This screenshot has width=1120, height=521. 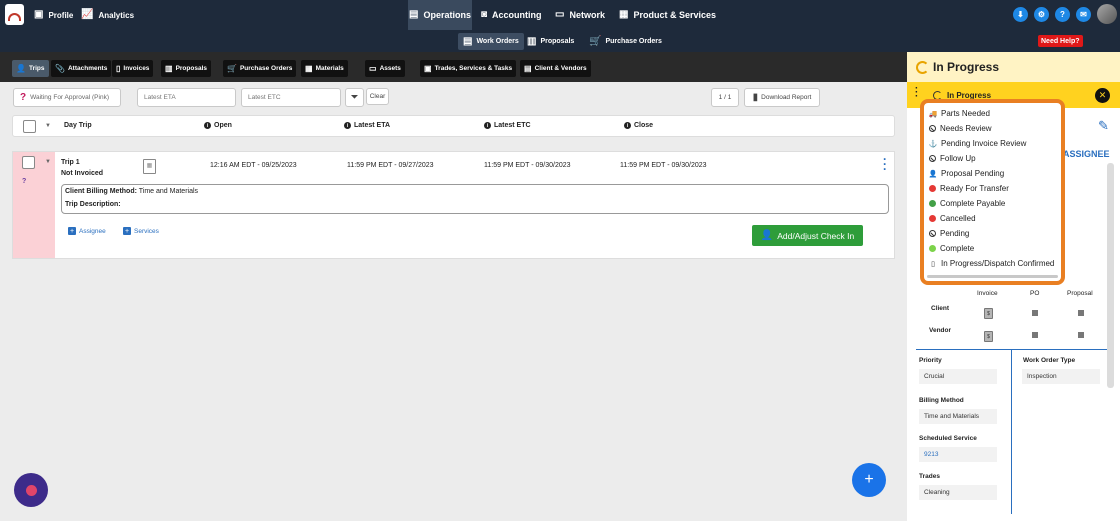 I want to click on trip-latest-etc: 11:59 PM EDT - 09/30/2023, so click(x=527, y=165).